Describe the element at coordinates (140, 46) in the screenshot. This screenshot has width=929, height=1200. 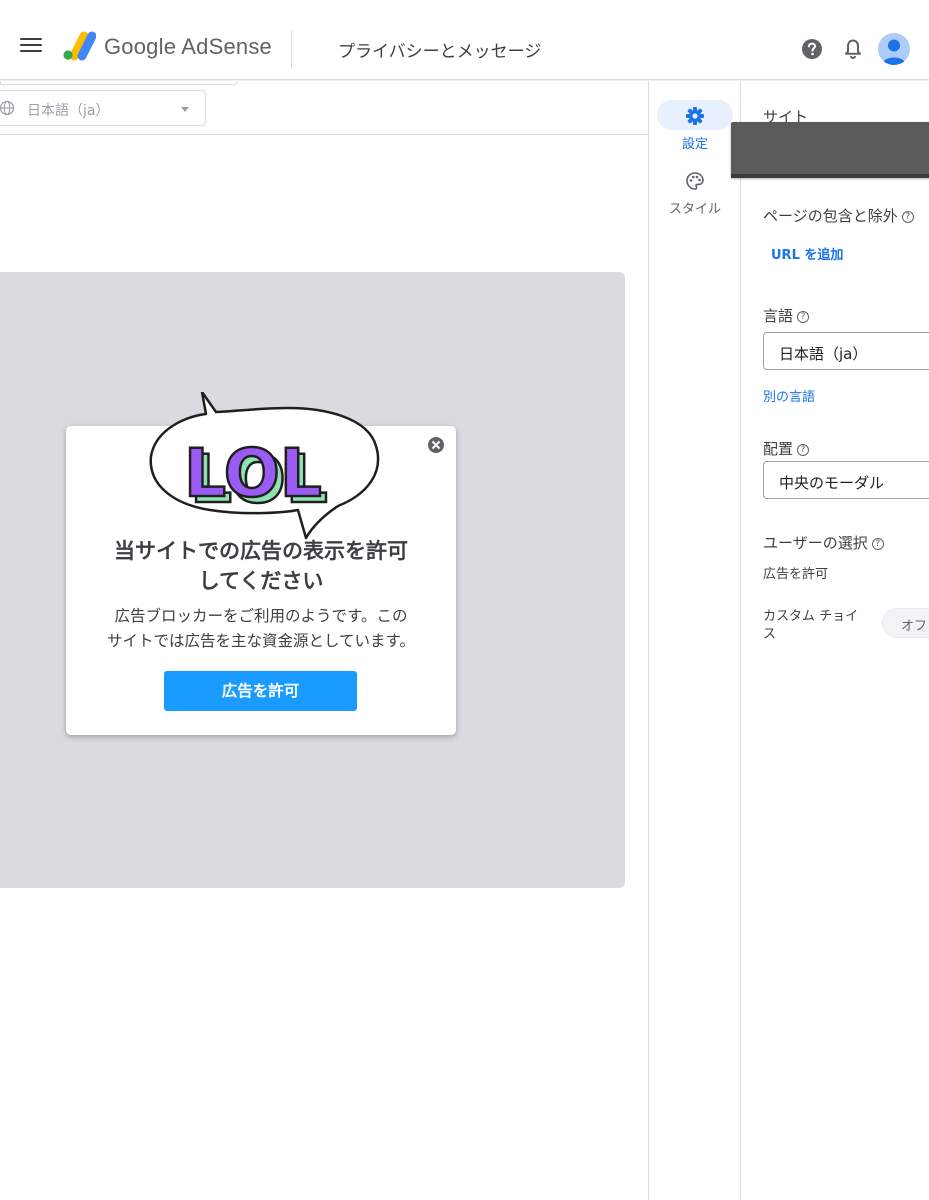
I see `brand-google-text: Google` at that location.